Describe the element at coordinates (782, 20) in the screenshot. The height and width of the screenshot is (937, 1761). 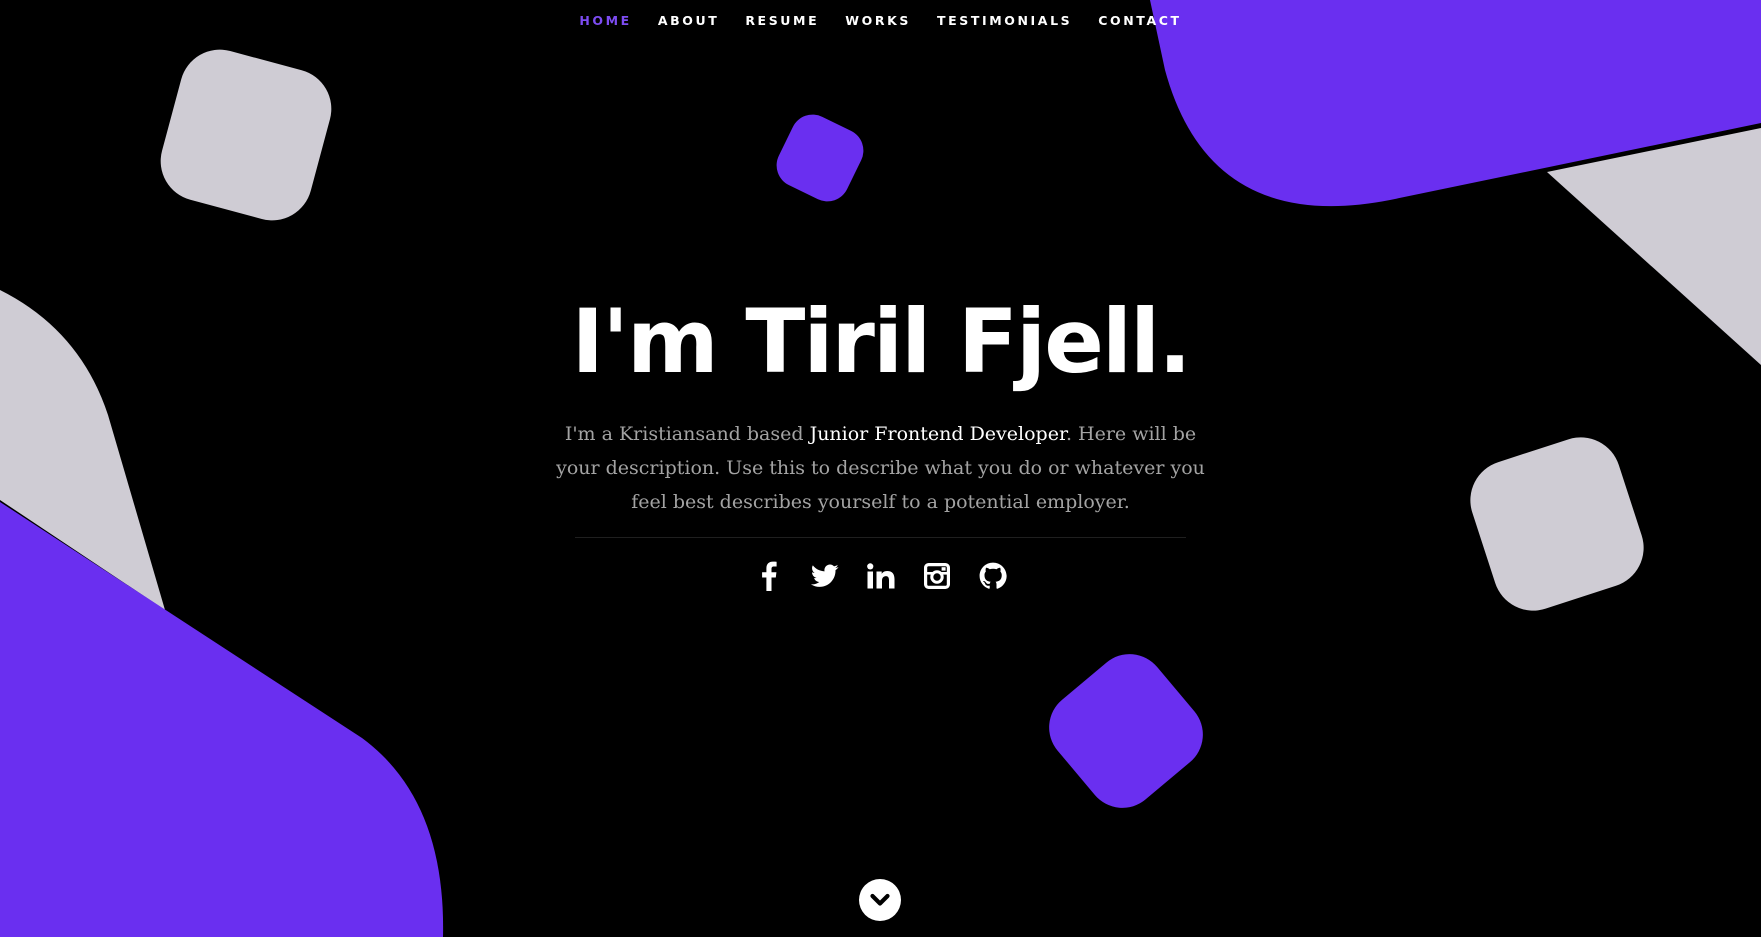
I see `nav-resume: RESUME` at that location.